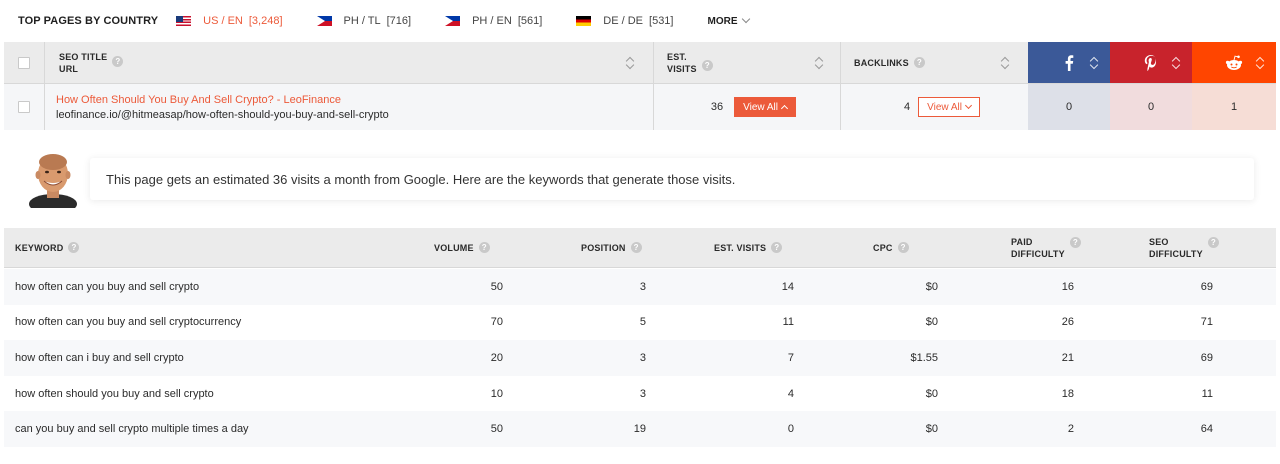 The image size is (1280, 464). Describe the element at coordinates (88, 21) in the screenshot. I see `country-bar-title: TOP PAGES BY COUNTRY` at that location.